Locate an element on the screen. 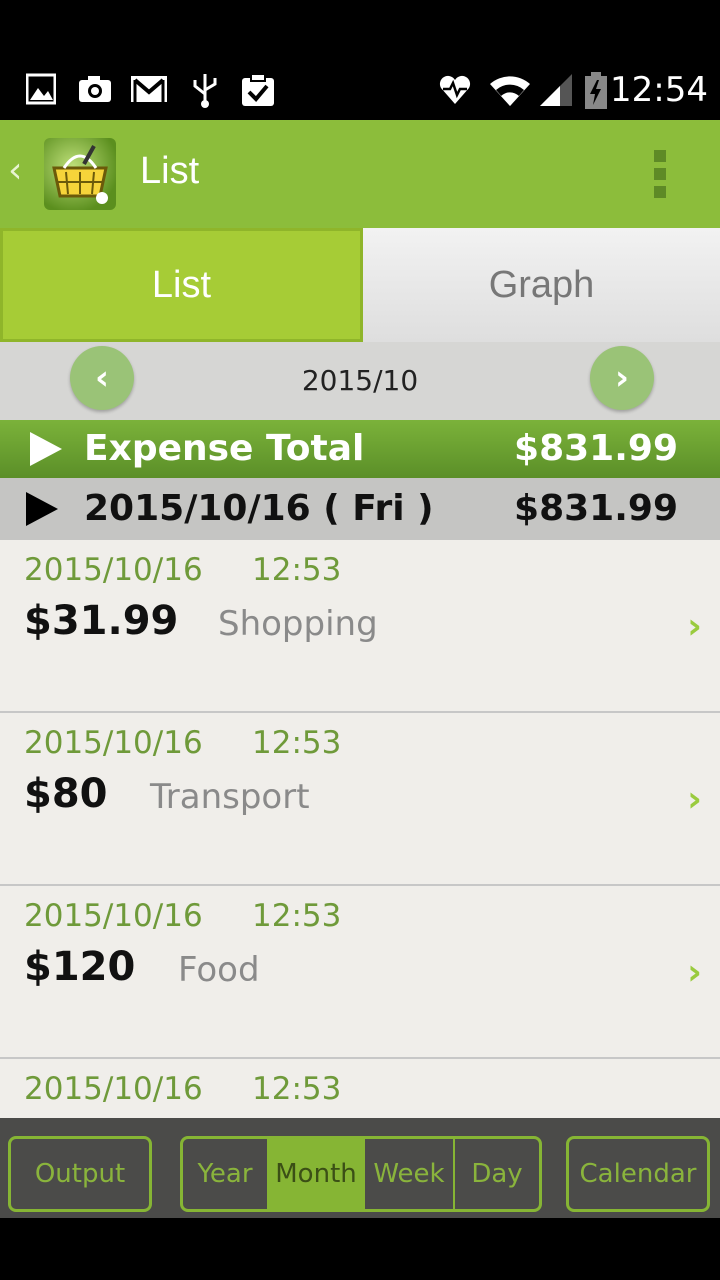  wifi-icon is located at coordinates (510, 91).